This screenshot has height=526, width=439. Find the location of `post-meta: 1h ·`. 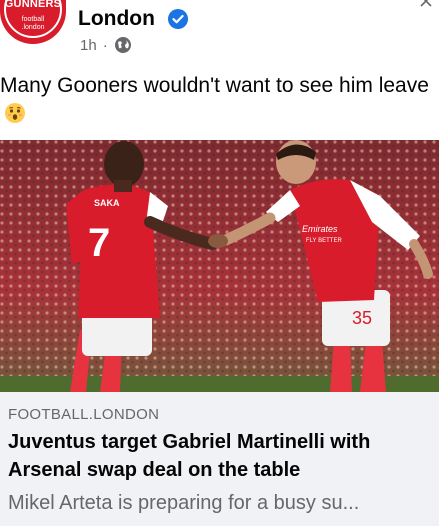

post-meta: 1h · is located at coordinates (106, 45).